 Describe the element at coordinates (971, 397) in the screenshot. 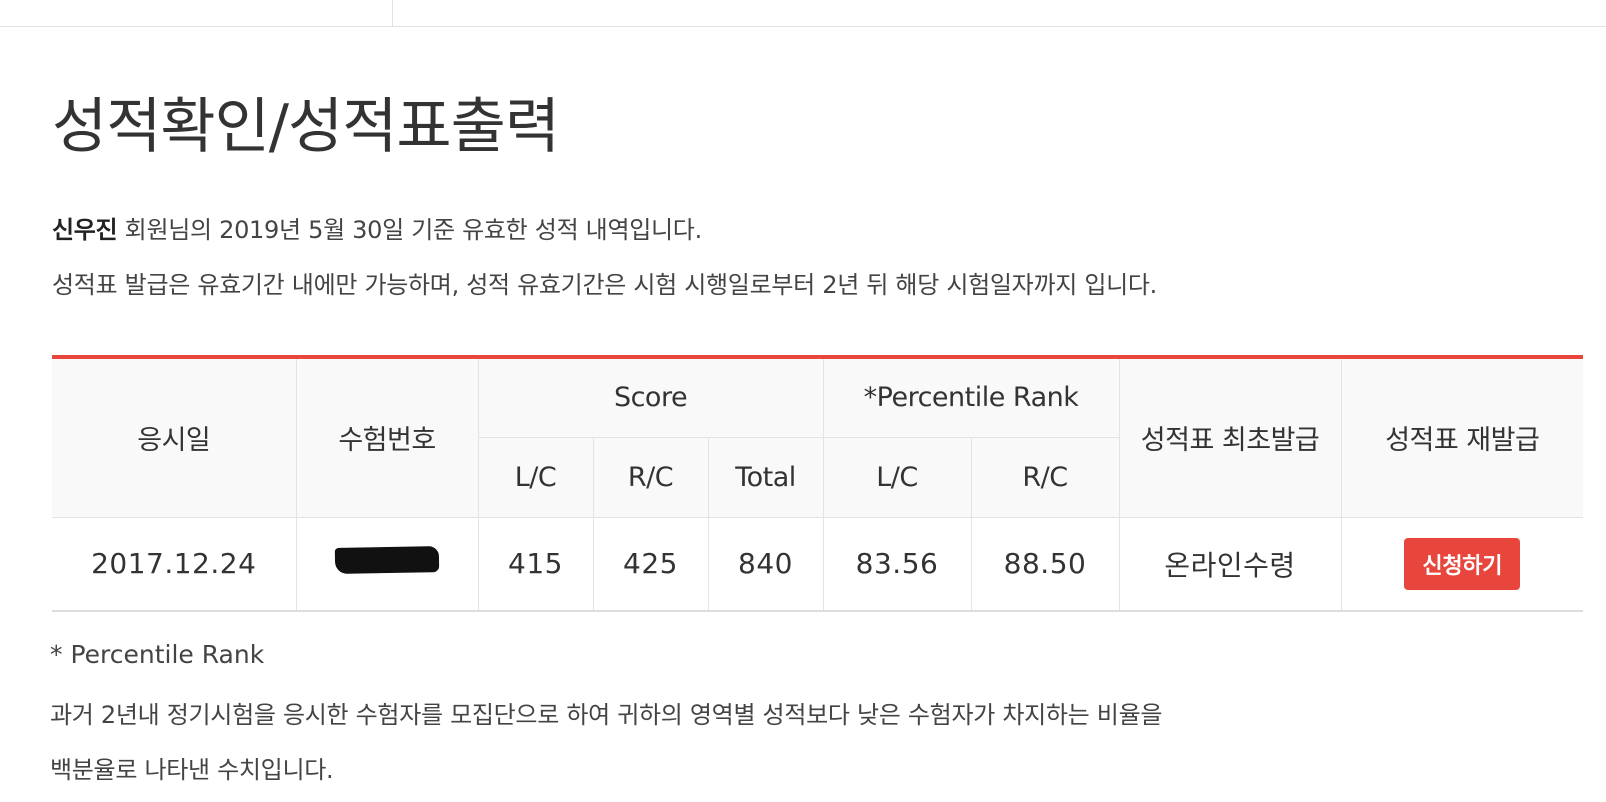

I see `header-percentile-rank: *Percentile Rank` at that location.